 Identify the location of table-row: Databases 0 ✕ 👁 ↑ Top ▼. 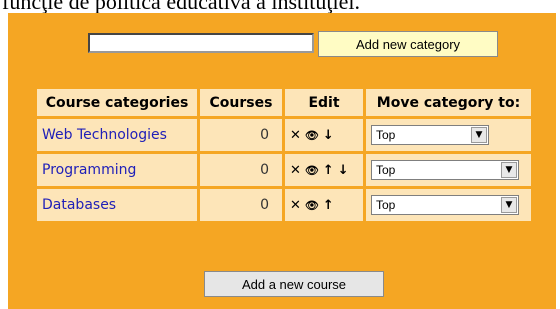
(284, 205).